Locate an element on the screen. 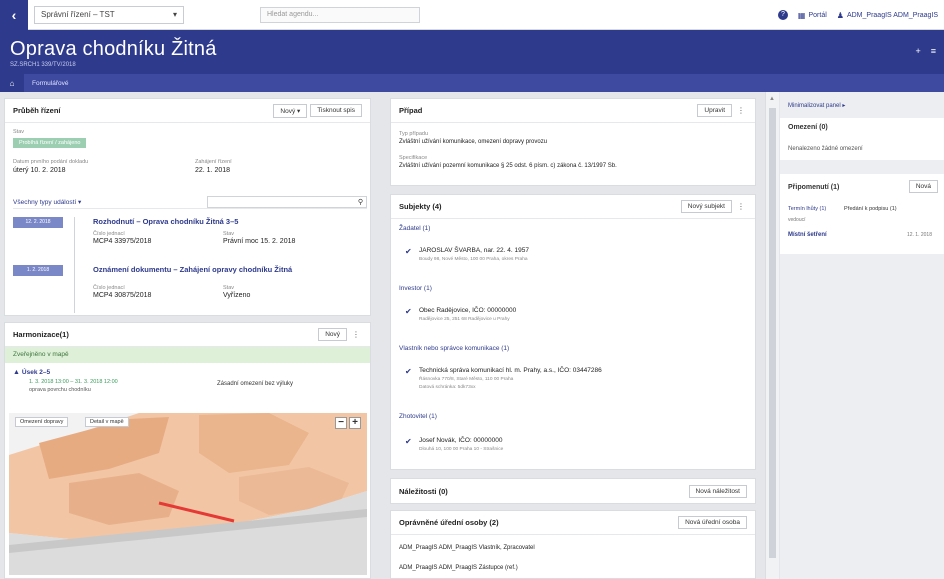 This screenshot has height=579, width=944. group-zhotovitel: Zhotovitel (1) is located at coordinates (418, 416).